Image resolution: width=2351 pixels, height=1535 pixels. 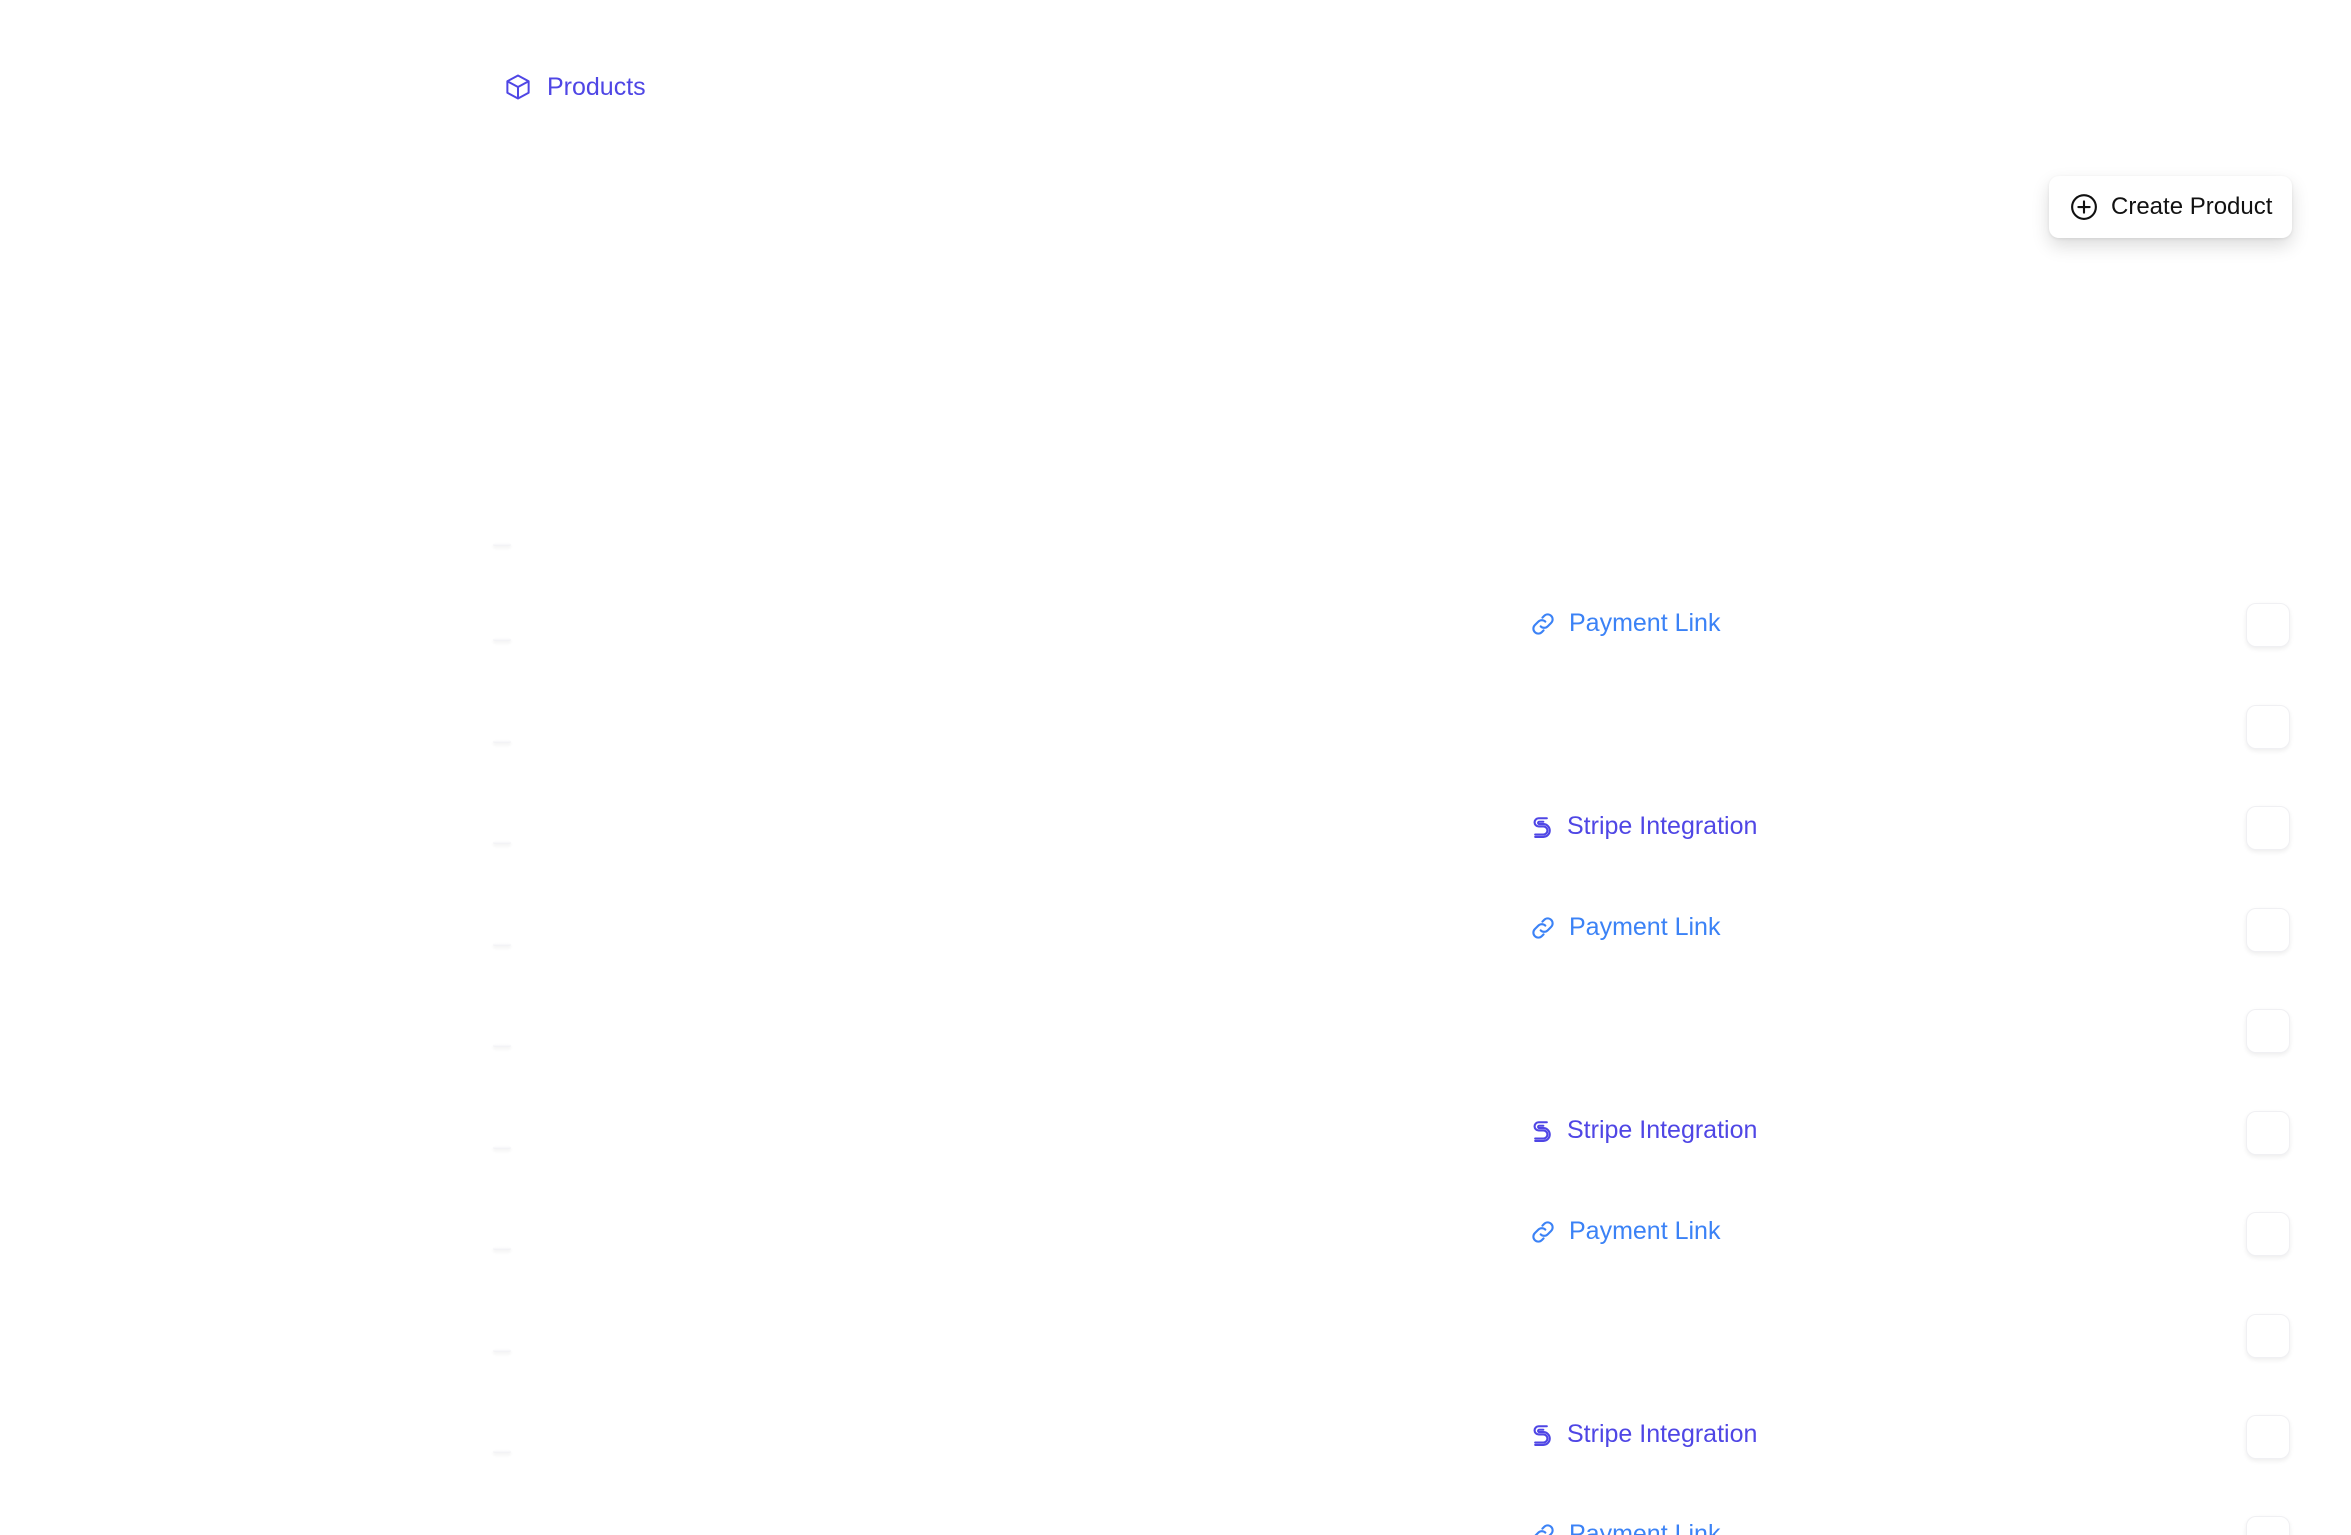 I want to click on cube-icon, so click(x=518, y=87).